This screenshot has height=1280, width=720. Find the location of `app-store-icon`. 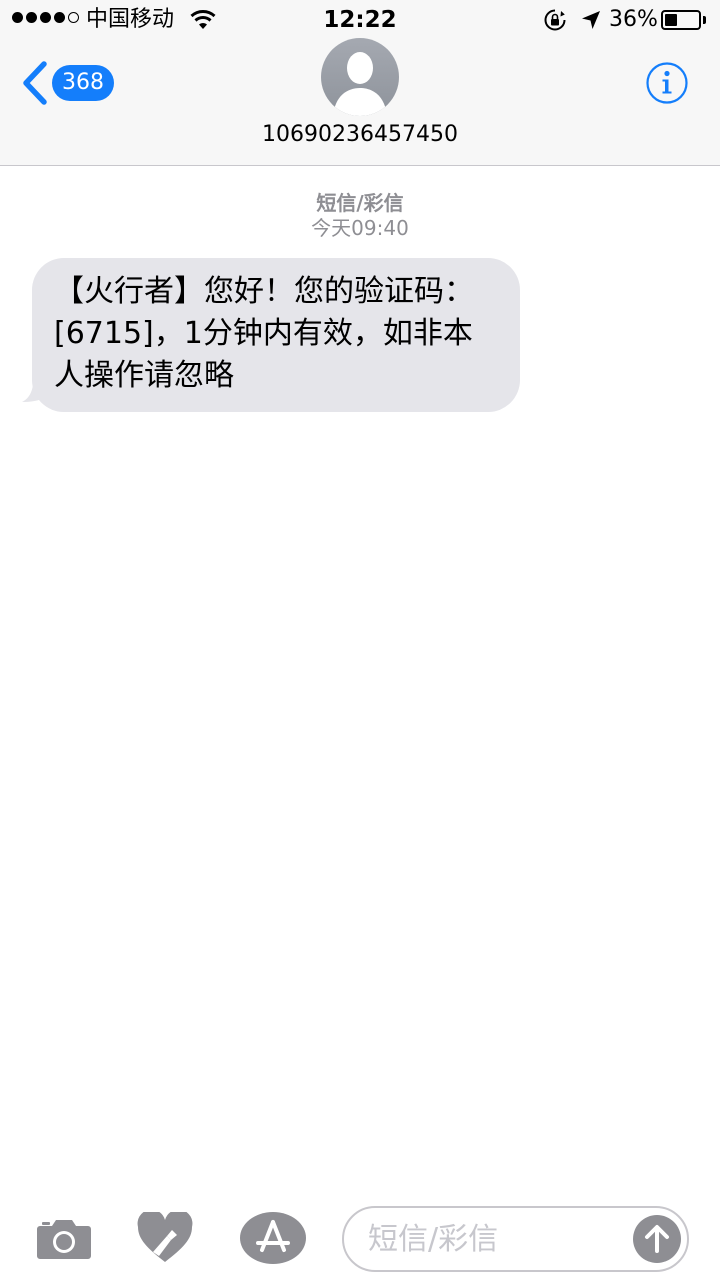

app-store-icon is located at coordinates (273, 1238).